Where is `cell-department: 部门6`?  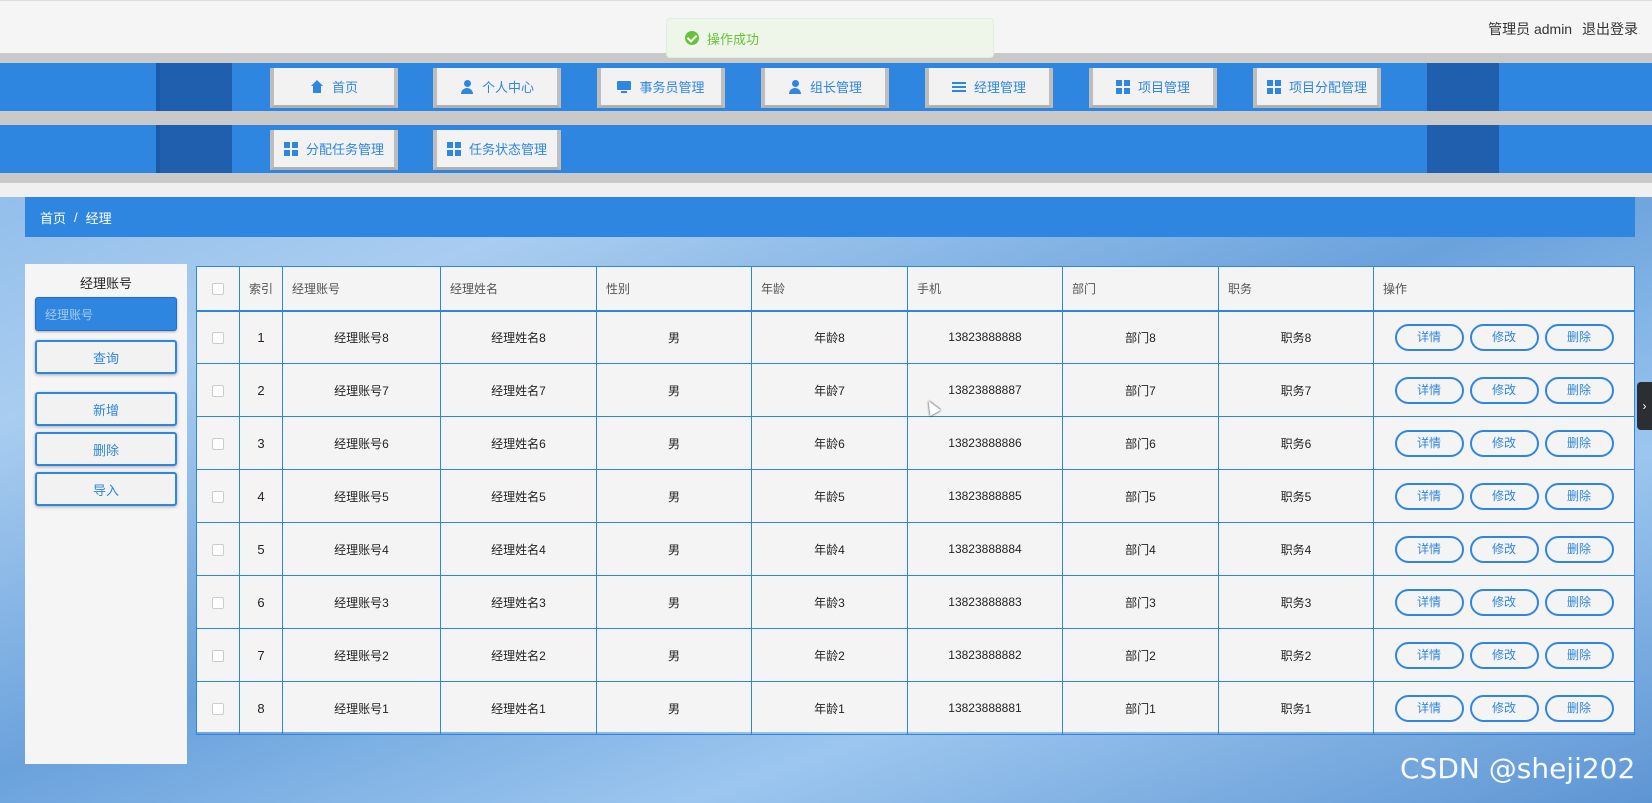 cell-department: 部门6 is located at coordinates (1140, 443).